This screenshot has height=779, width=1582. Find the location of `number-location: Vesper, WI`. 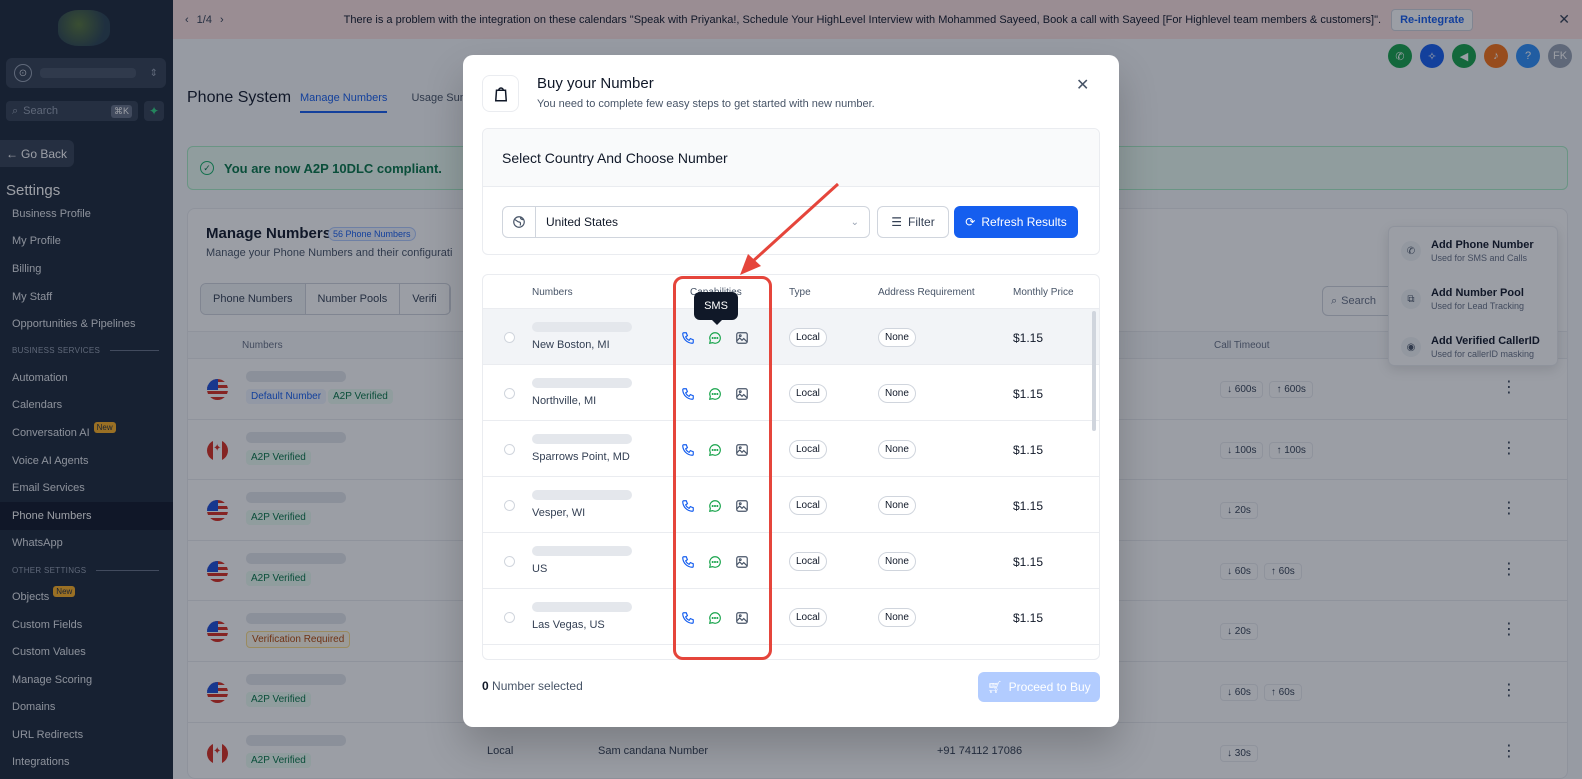

number-location: Vesper, WI is located at coordinates (559, 513).